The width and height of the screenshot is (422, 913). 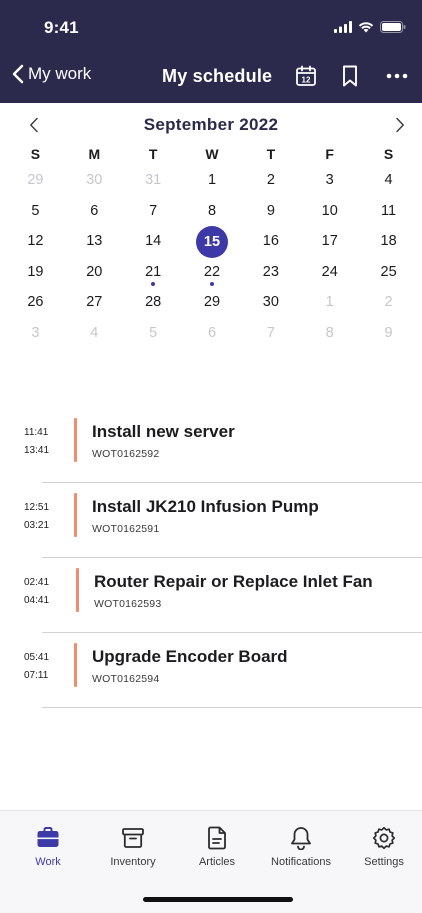 I want to click on task-times: 11:41 13:41, so click(x=44, y=442).